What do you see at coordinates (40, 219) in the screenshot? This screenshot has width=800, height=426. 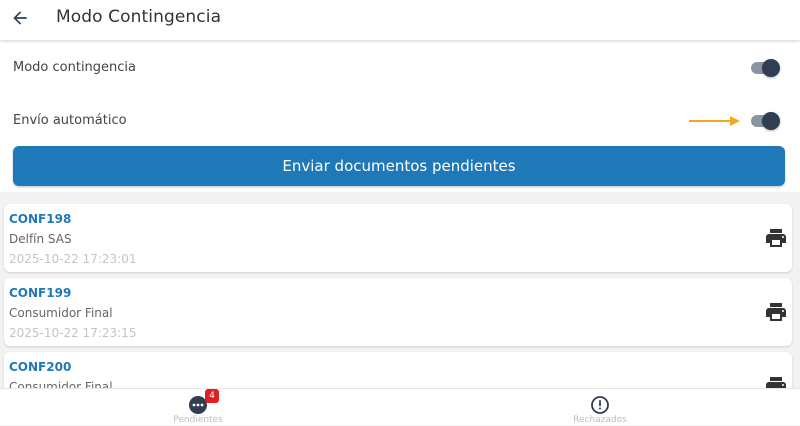 I see `document-id: CONF198` at bounding box center [40, 219].